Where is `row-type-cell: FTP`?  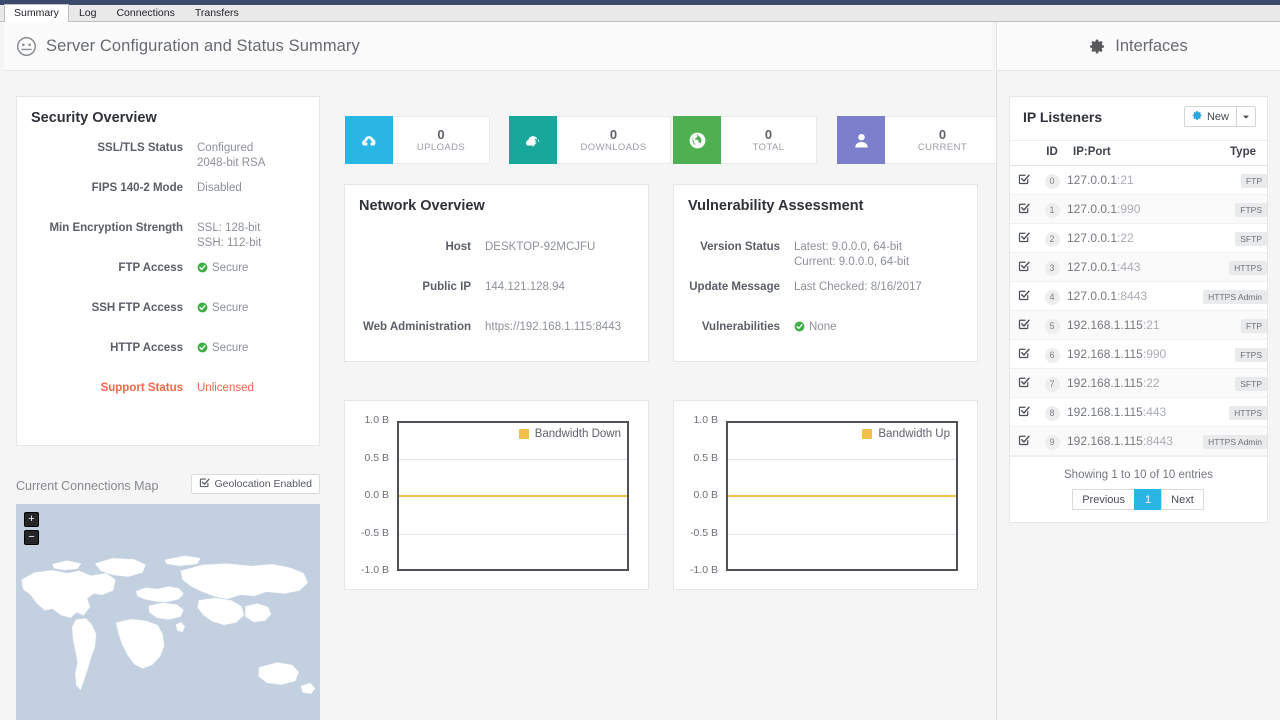
row-type-cell: FTP is located at coordinates (1229, 325).